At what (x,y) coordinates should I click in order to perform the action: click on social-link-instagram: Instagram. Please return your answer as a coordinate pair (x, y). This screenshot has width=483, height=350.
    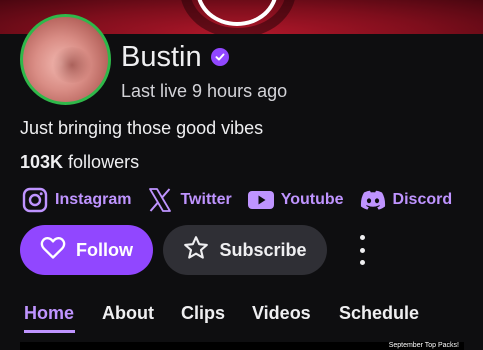
    Looking at the image, I should click on (75, 200).